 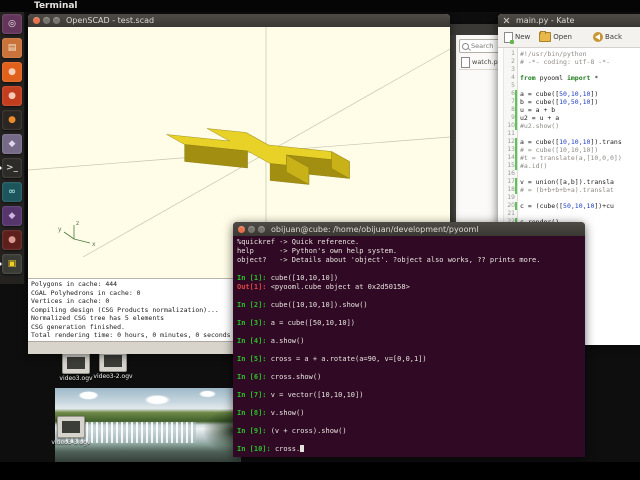 What do you see at coordinates (317, 251) in the screenshot?
I see `terminal-line: help -> Python's own help system.` at bounding box center [317, 251].